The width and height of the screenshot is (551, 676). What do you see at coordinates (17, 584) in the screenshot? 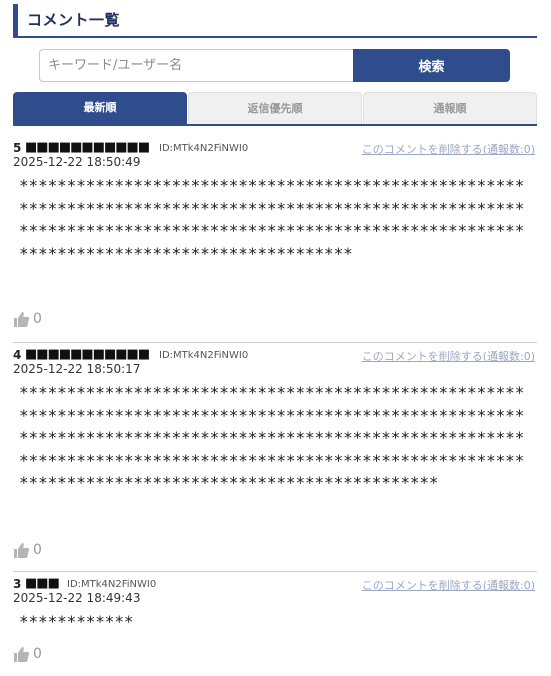
I see `comment-number: 3` at bounding box center [17, 584].